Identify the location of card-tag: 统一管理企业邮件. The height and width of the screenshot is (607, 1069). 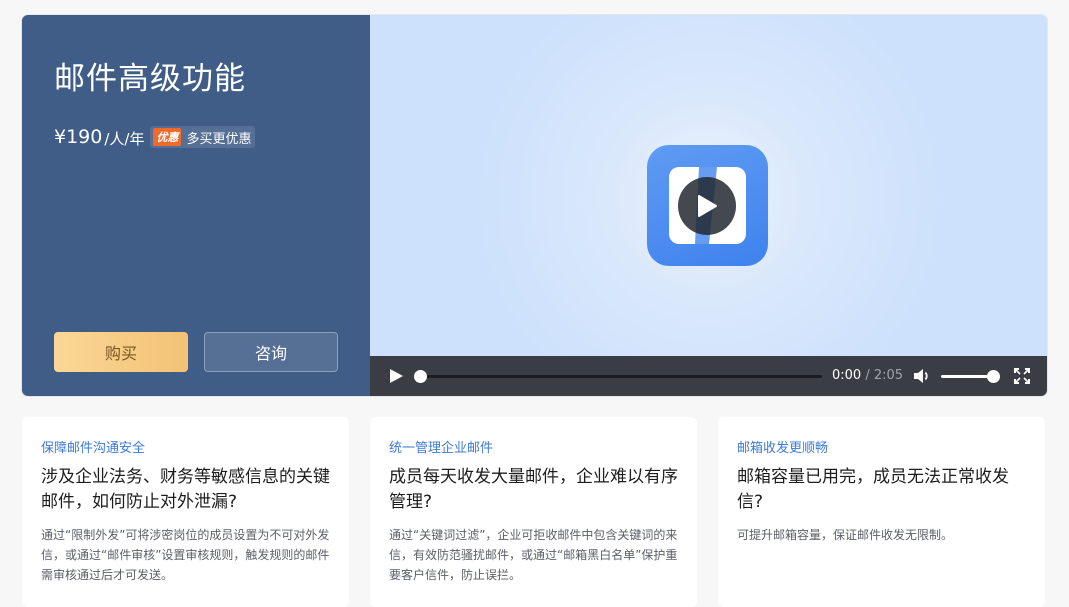
(441, 448).